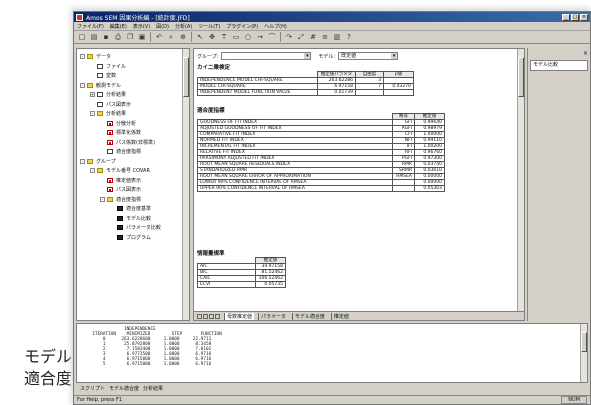  I want to click on chart-icon: ▥, so click(337, 37).